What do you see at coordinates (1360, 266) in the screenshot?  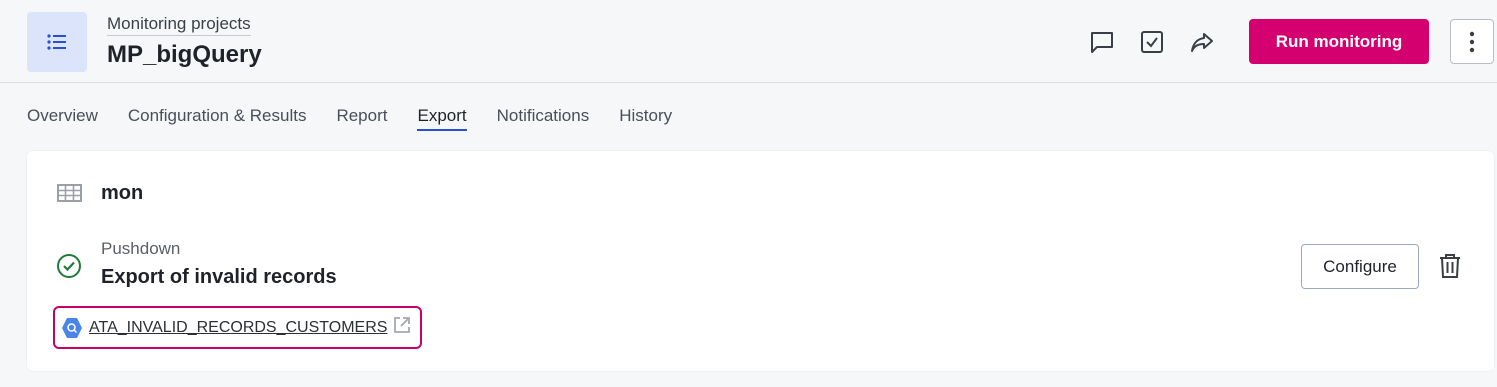 I see `configure-button: Configure` at bounding box center [1360, 266].